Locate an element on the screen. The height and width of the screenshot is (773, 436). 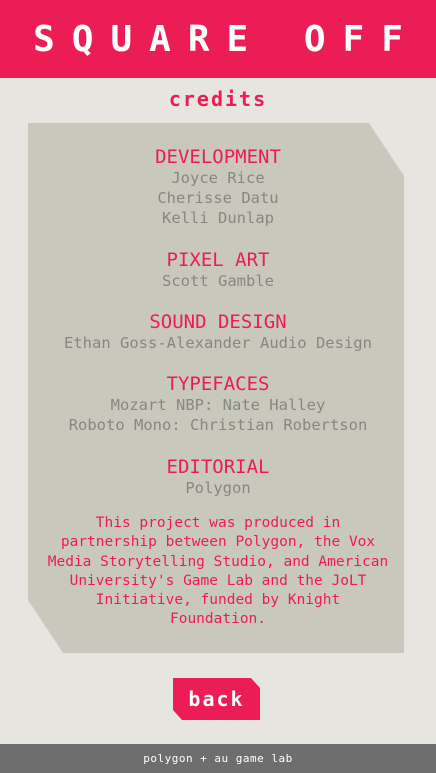
game-title: SQUARE OFF is located at coordinates (226, 39).